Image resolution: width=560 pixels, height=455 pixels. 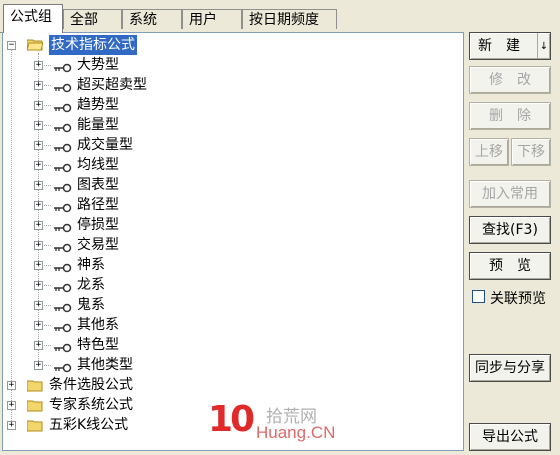 I want to click on tree-node-child: + 其他系, so click(x=233, y=325).